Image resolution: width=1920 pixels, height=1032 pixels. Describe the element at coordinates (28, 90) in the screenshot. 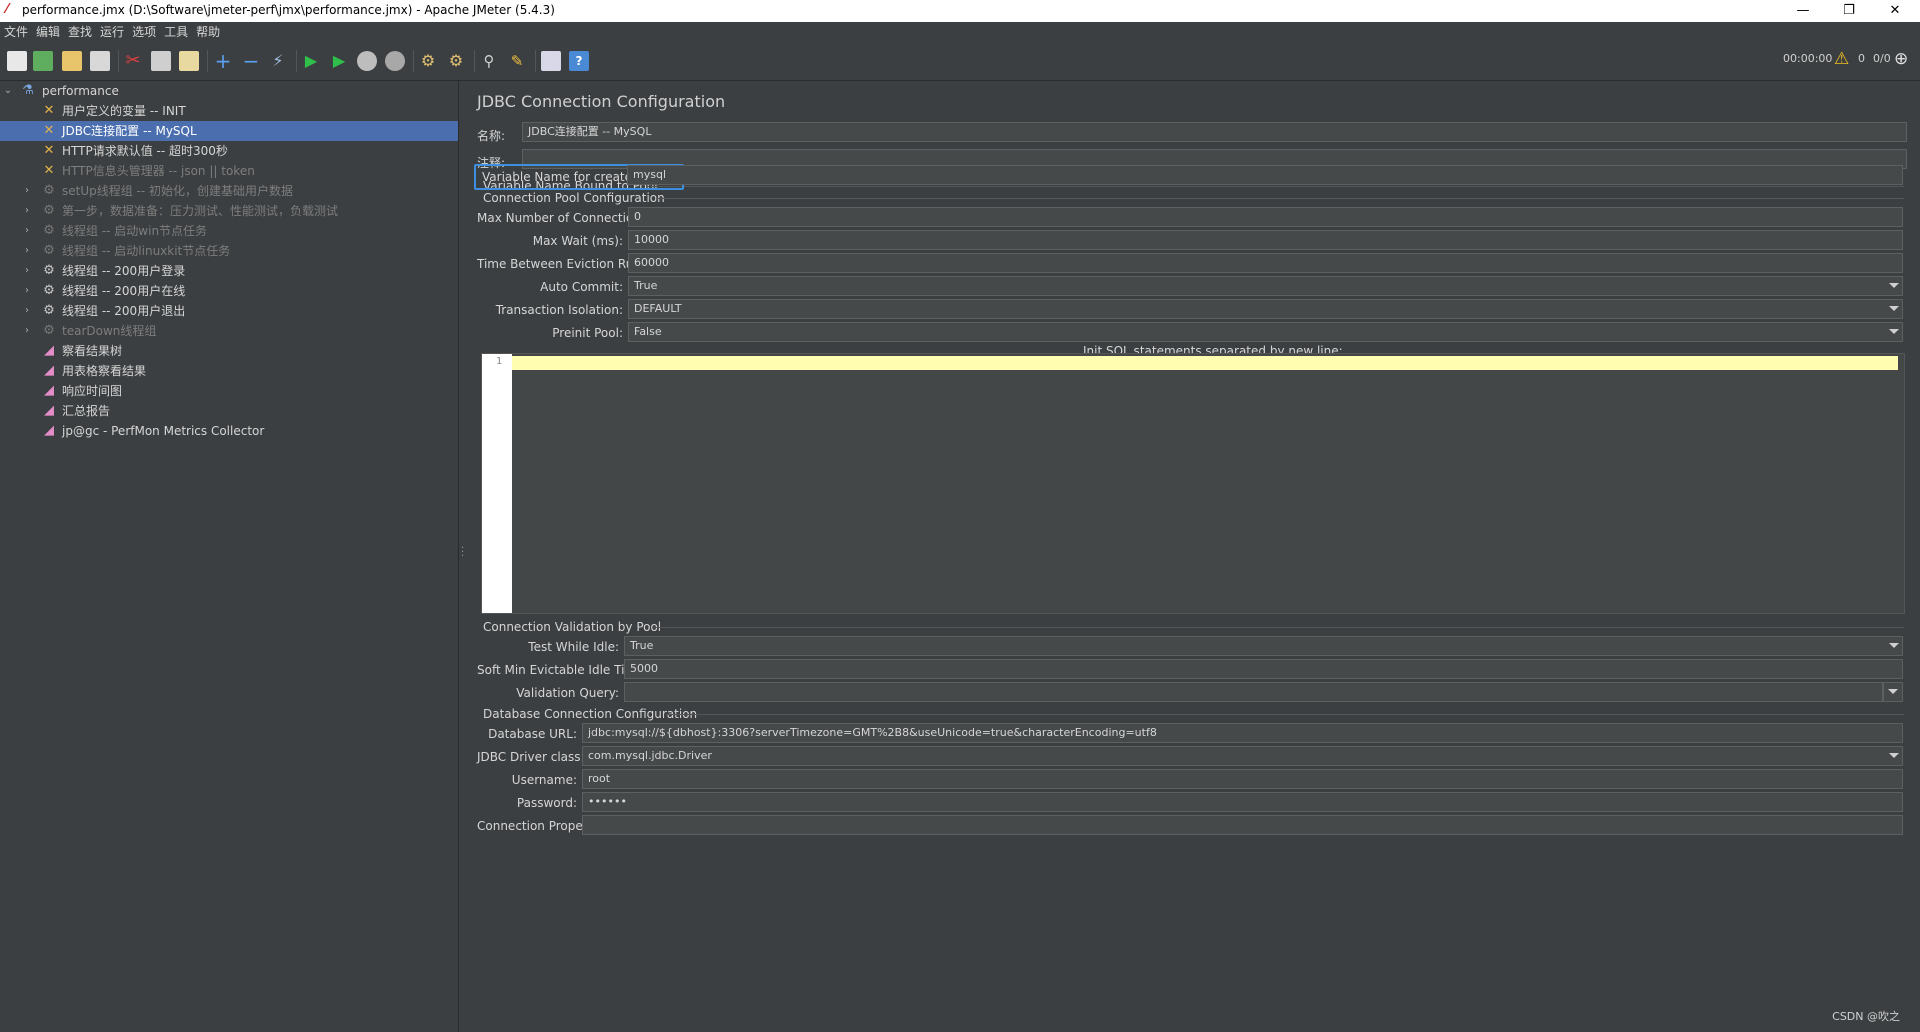

I see `test-plan-icon: ⚗` at that location.